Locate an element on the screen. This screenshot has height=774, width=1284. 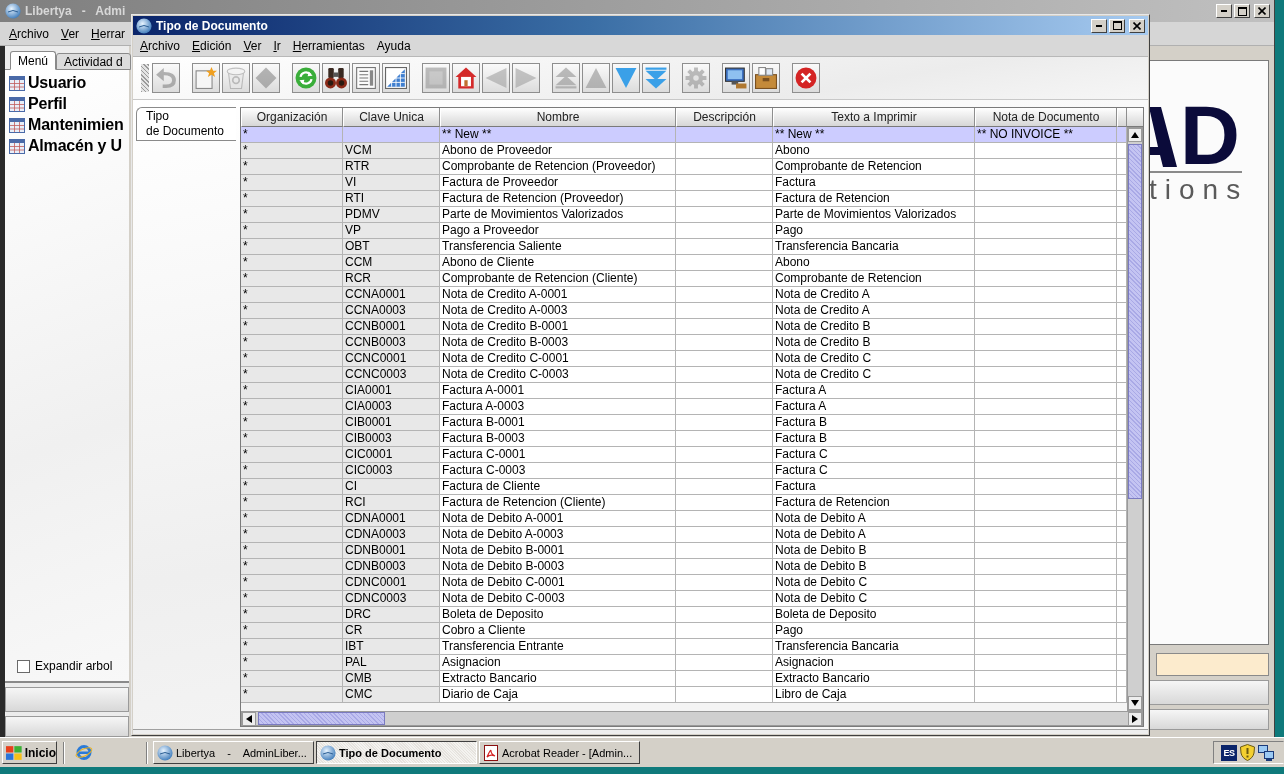
table-cell: CMB is located at coordinates (391, 679).